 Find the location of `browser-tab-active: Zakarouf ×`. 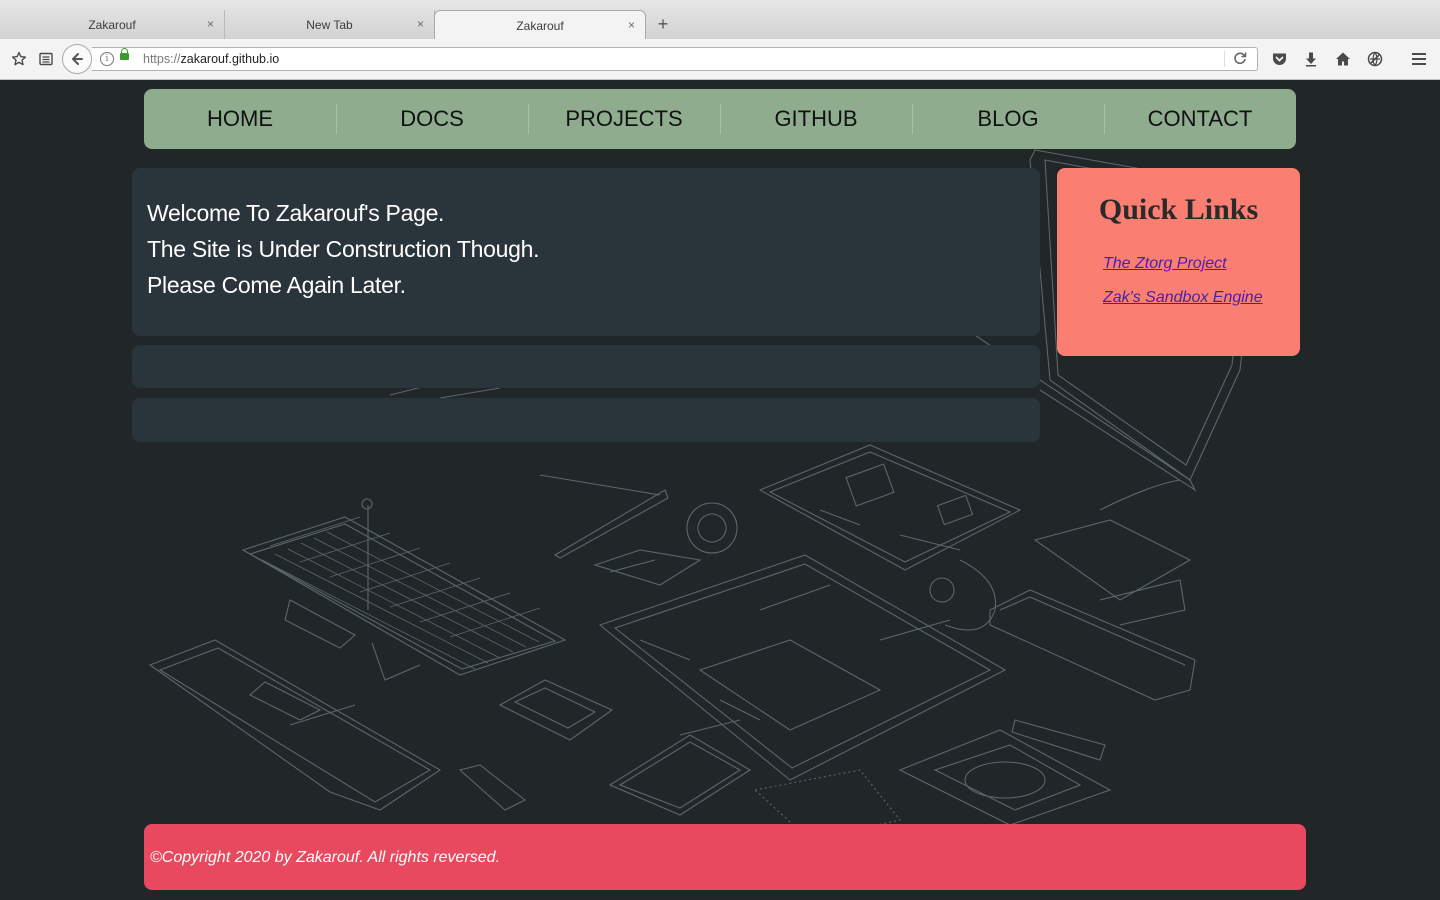

browser-tab-active: Zakarouf × is located at coordinates (540, 25).